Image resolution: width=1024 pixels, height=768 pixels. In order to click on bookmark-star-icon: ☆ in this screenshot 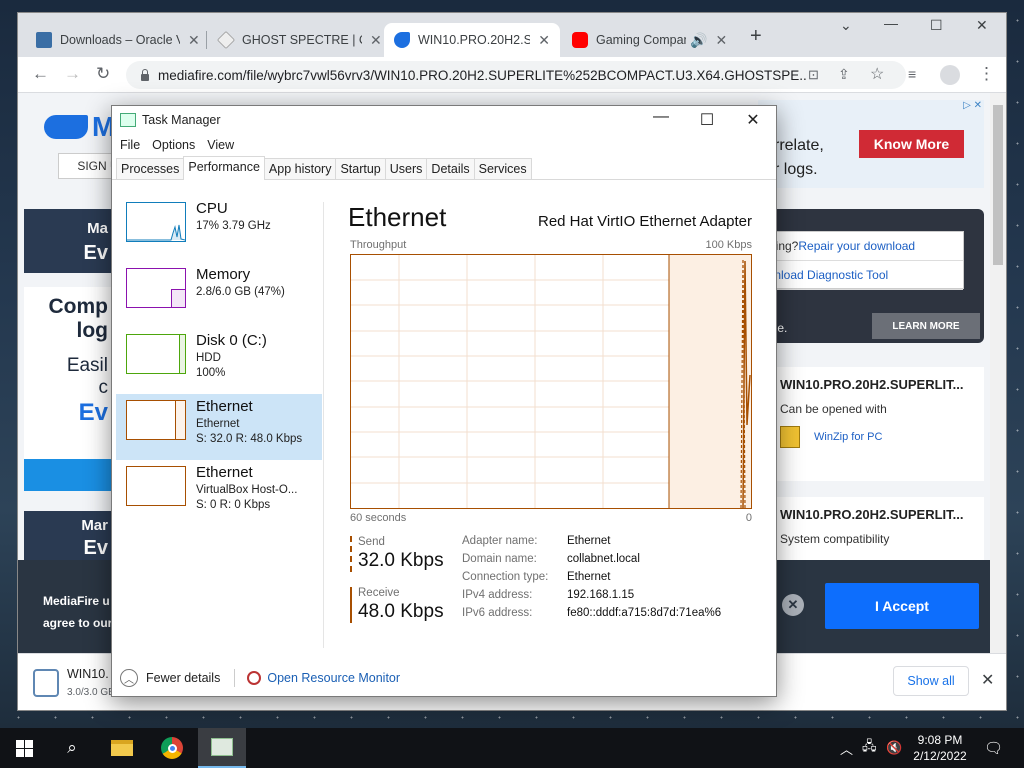, I will do `click(877, 74)`.